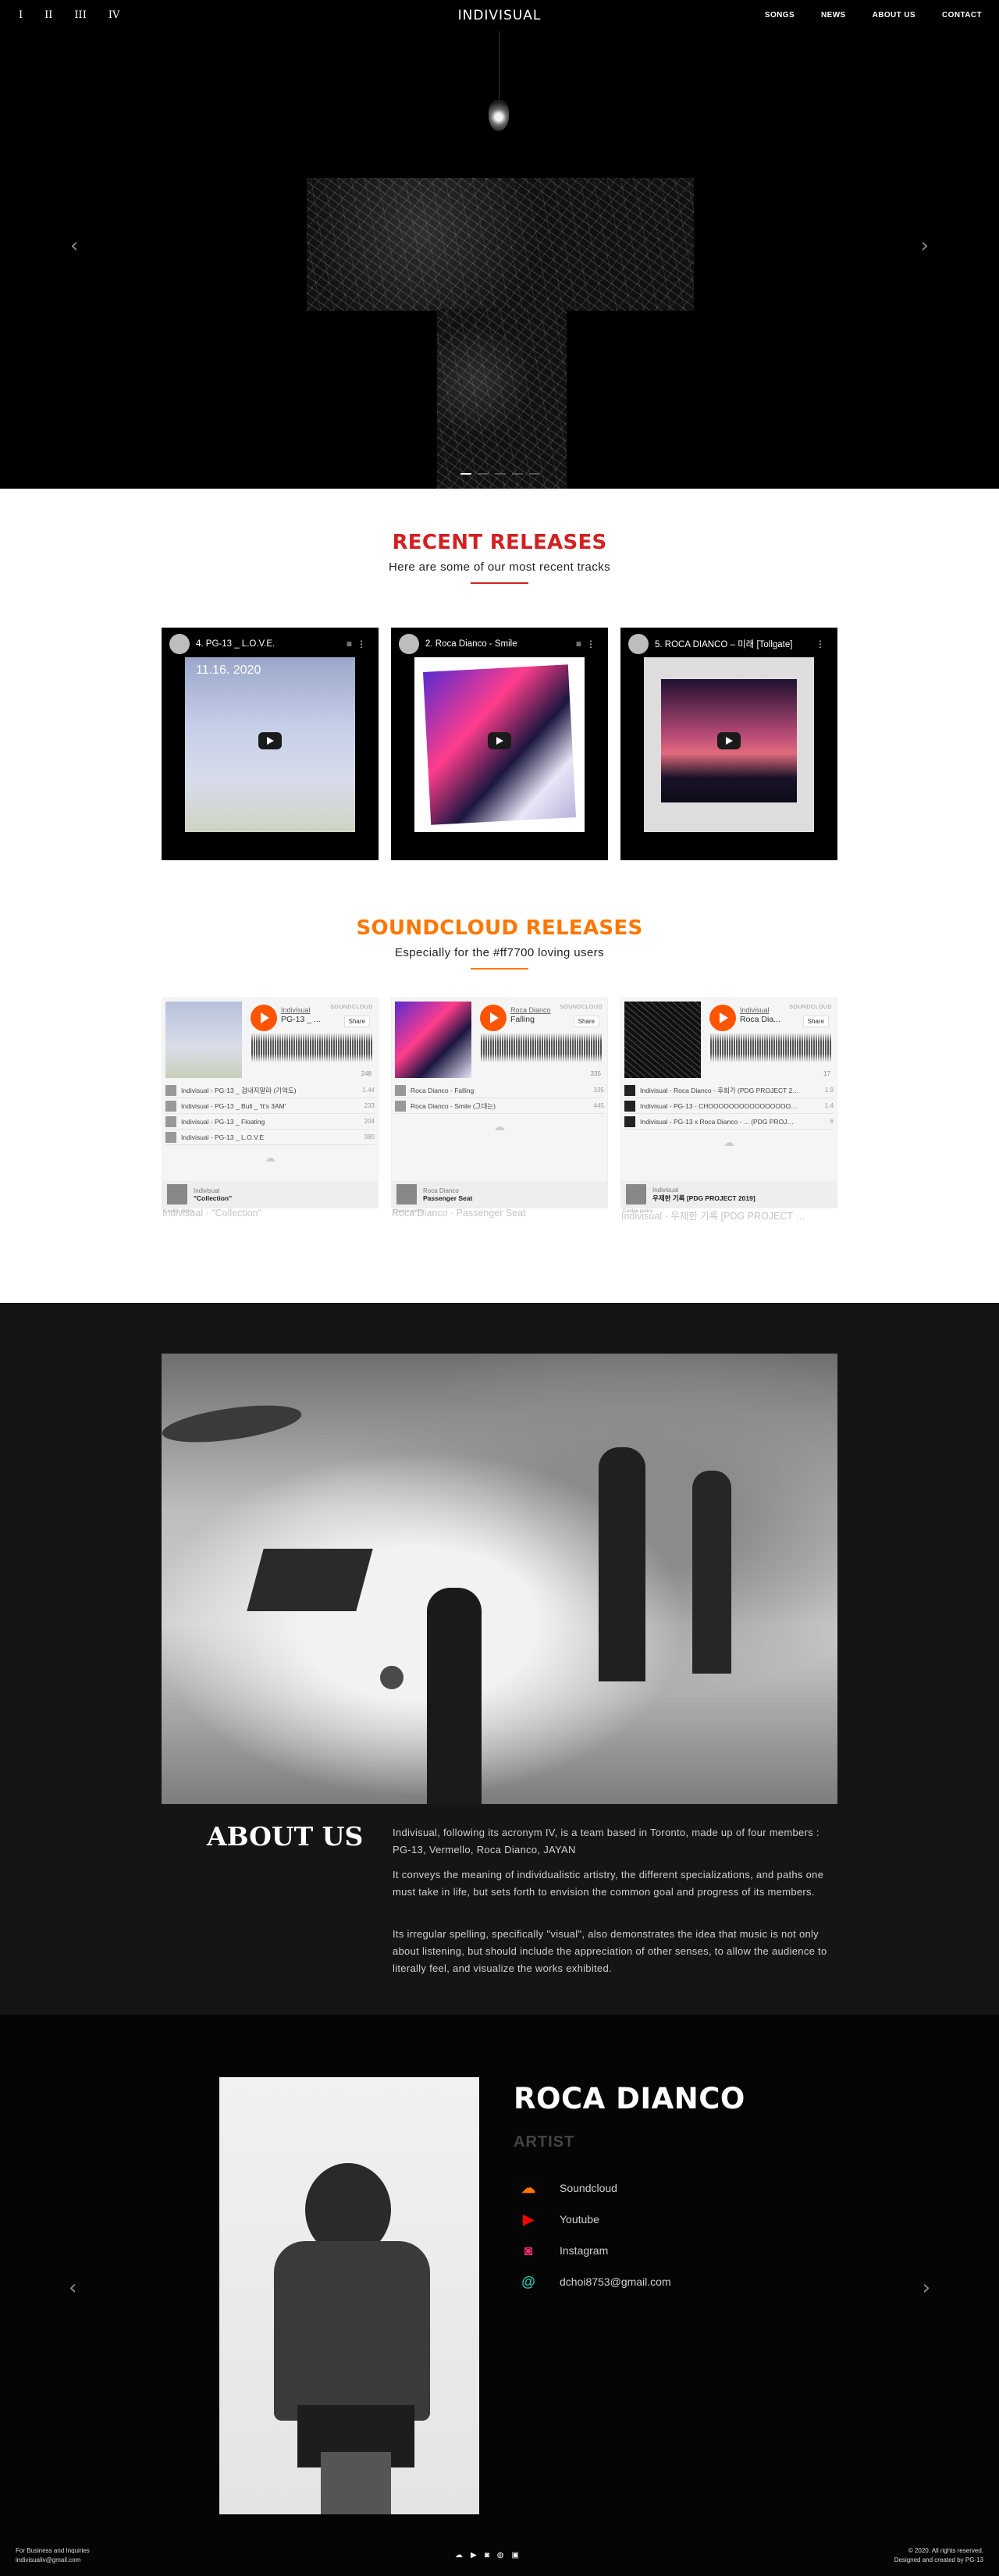 The image size is (999, 2576). What do you see at coordinates (499, 1579) in the screenshot?
I see `studio-photo` at bounding box center [499, 1579].